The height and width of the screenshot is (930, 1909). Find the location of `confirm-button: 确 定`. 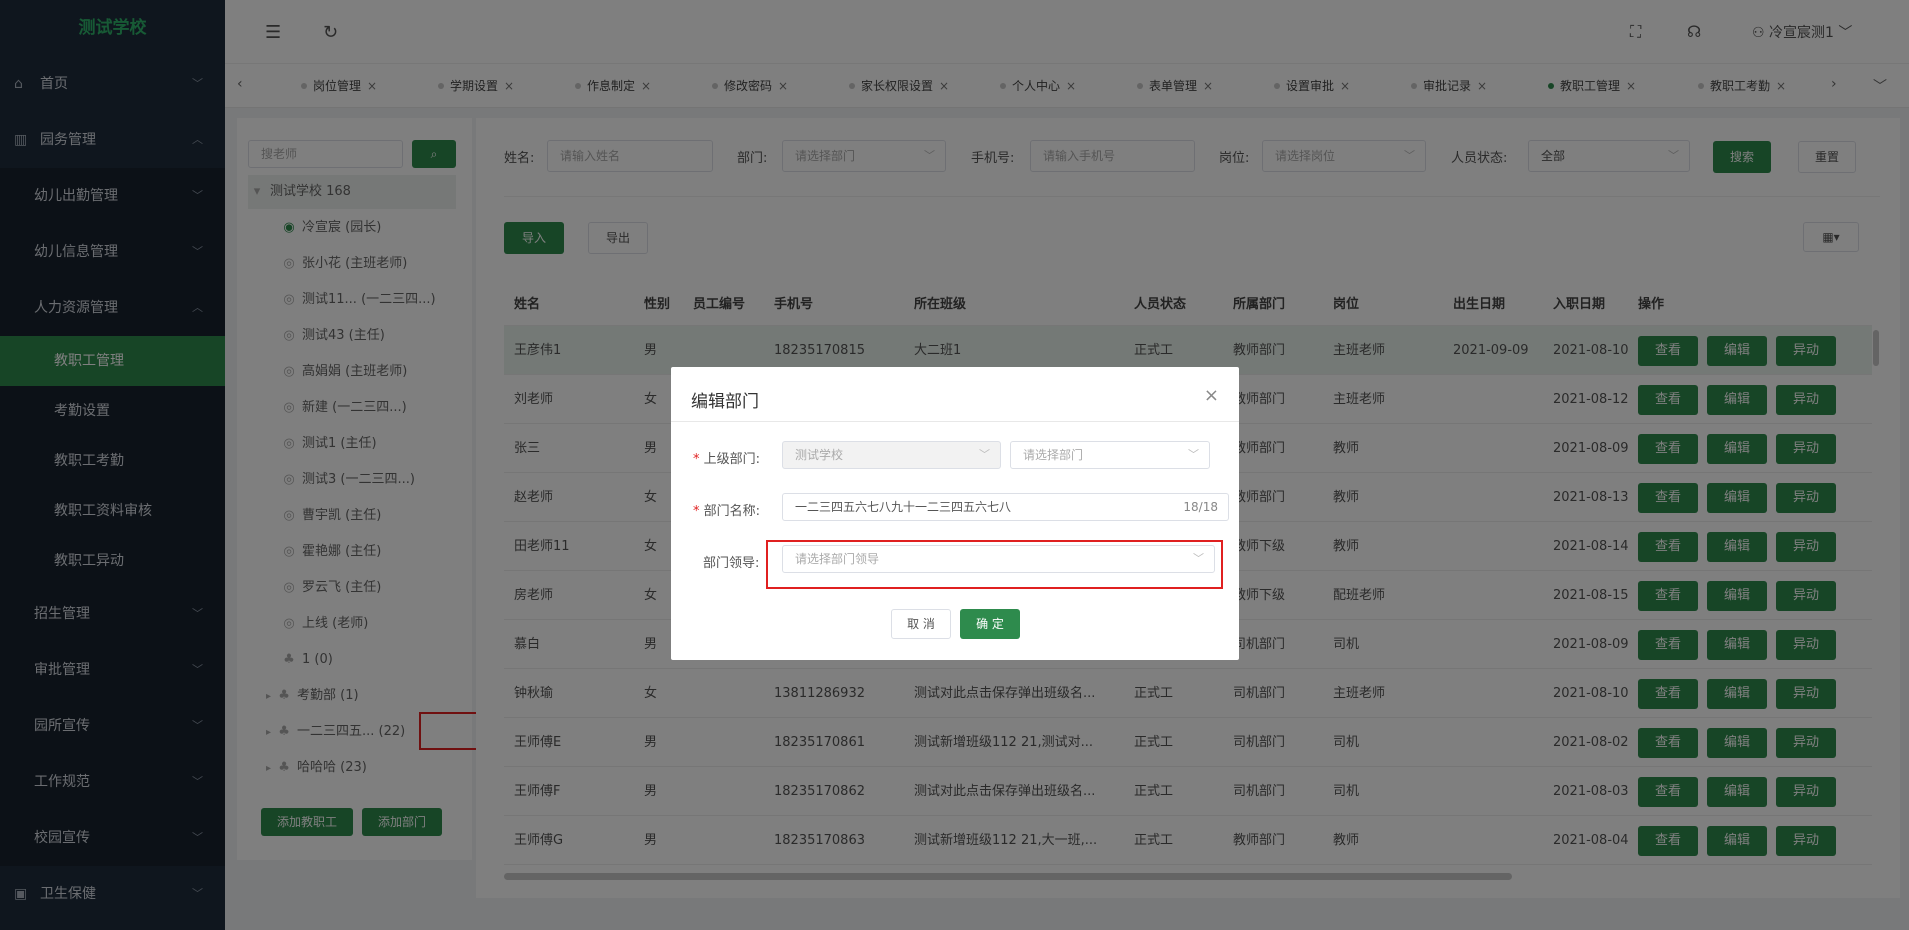

confirm-button: 确 定 is located at coordinates (990, 624).